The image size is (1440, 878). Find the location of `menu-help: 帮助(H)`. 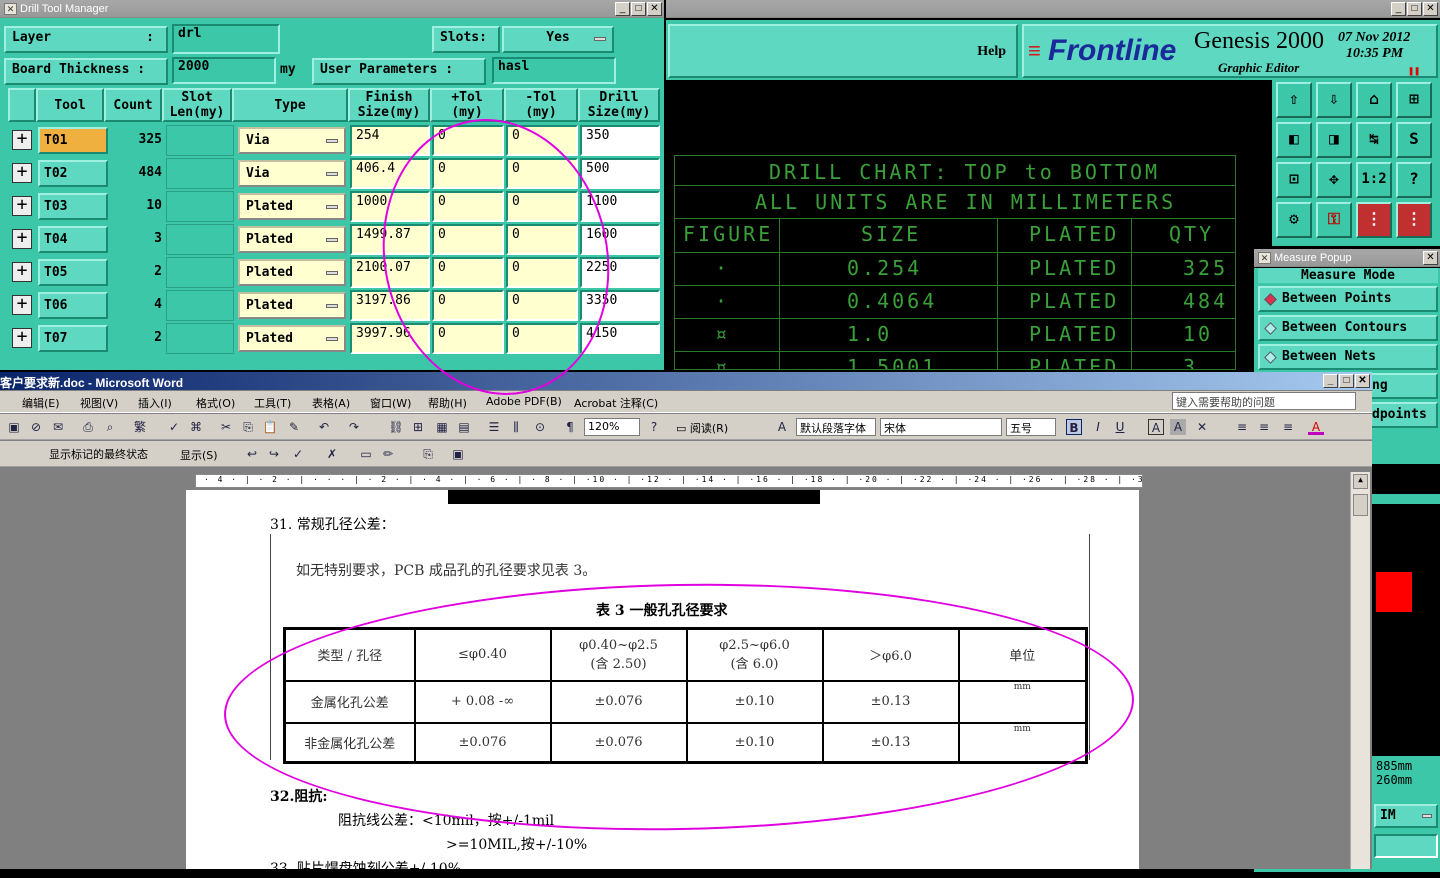

menu-help: 帮助(H) is located at coordinates (447, 403).